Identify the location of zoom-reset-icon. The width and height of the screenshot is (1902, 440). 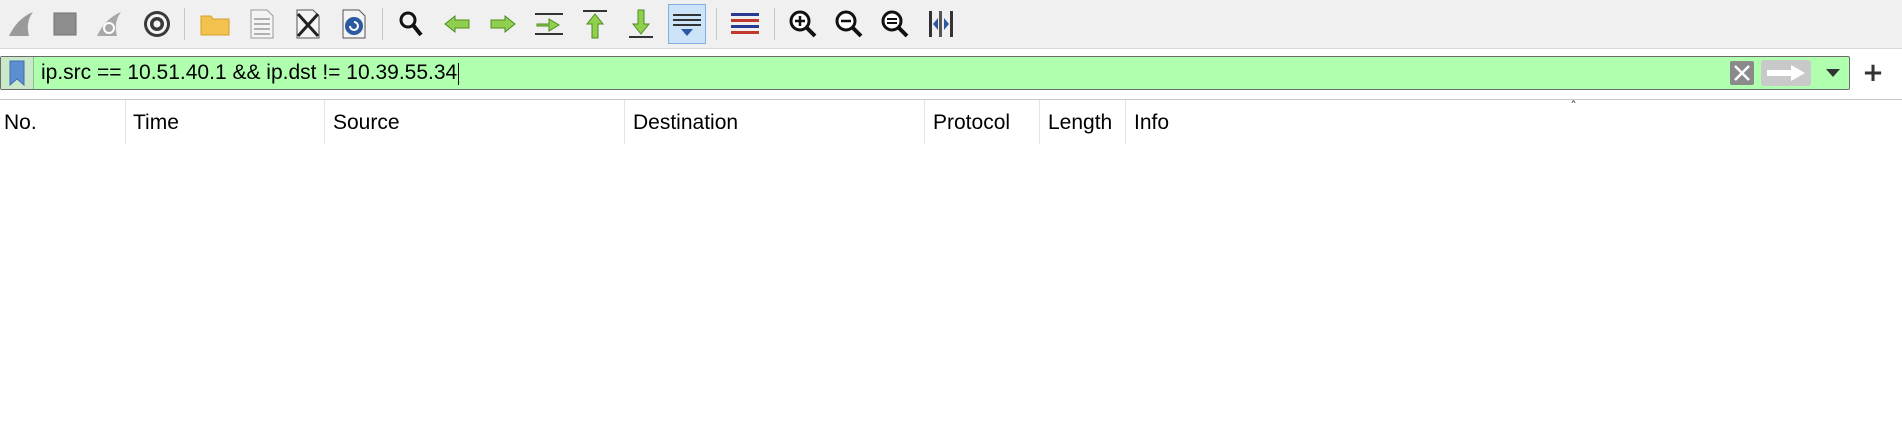
(895, 24).